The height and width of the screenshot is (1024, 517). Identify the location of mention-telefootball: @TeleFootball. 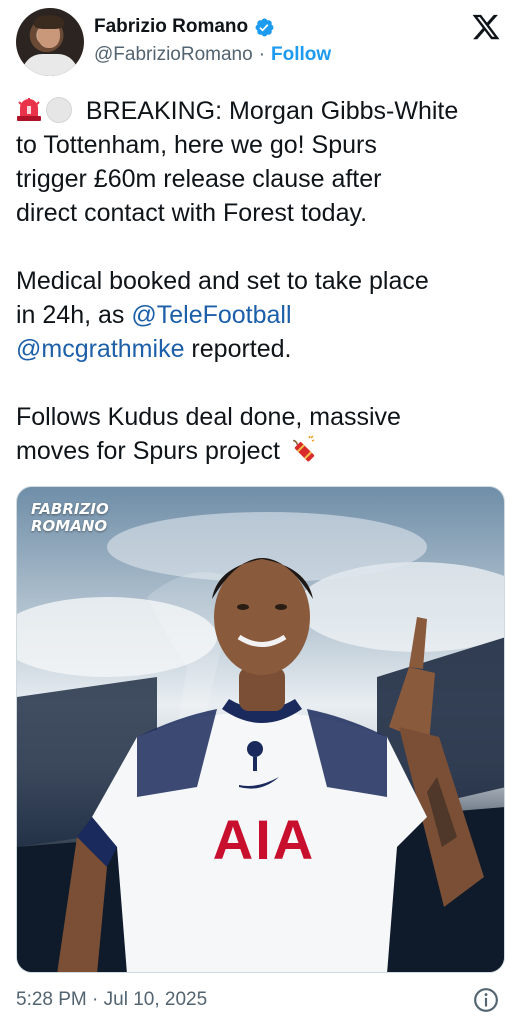
(211, 315).